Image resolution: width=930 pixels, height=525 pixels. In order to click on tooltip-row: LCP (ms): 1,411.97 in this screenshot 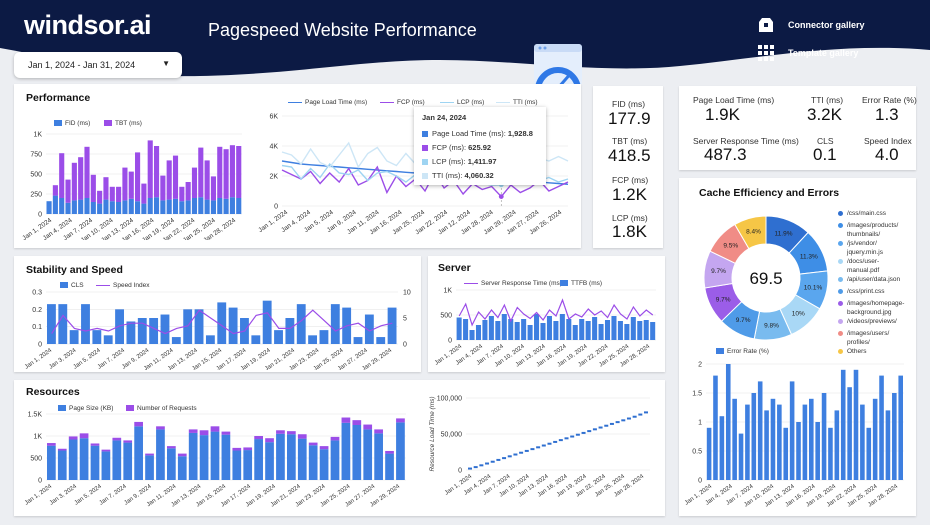, I will do `click(459, 161)`.